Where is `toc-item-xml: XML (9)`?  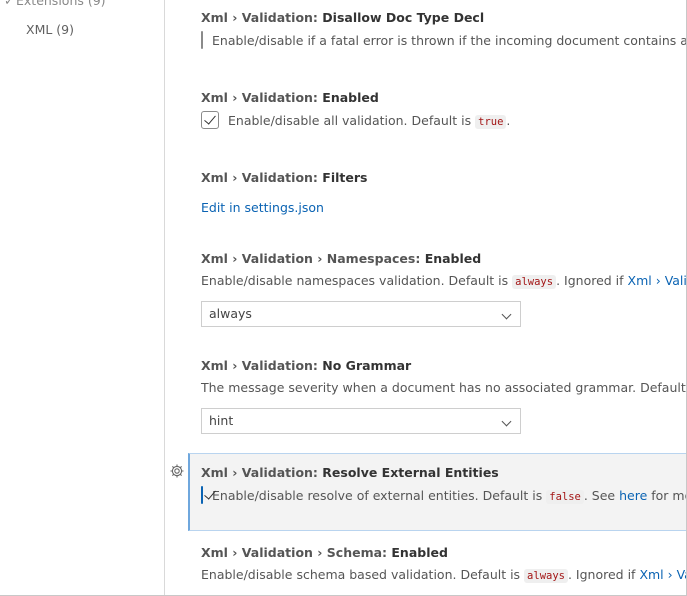
toc-item-xml: XML (9) is located at coordinates (50, 29).